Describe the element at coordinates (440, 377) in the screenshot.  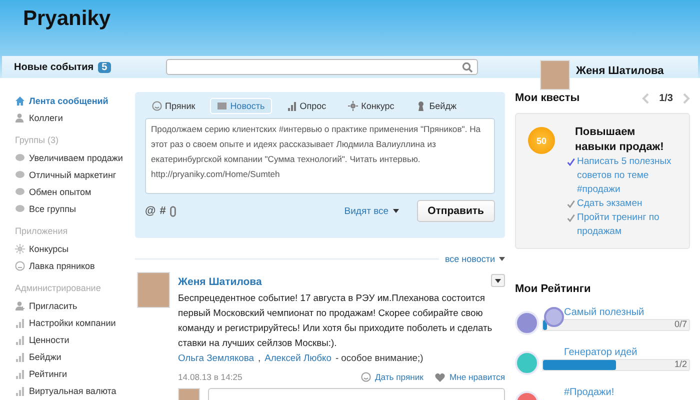
I see `heart-icon` at that location.